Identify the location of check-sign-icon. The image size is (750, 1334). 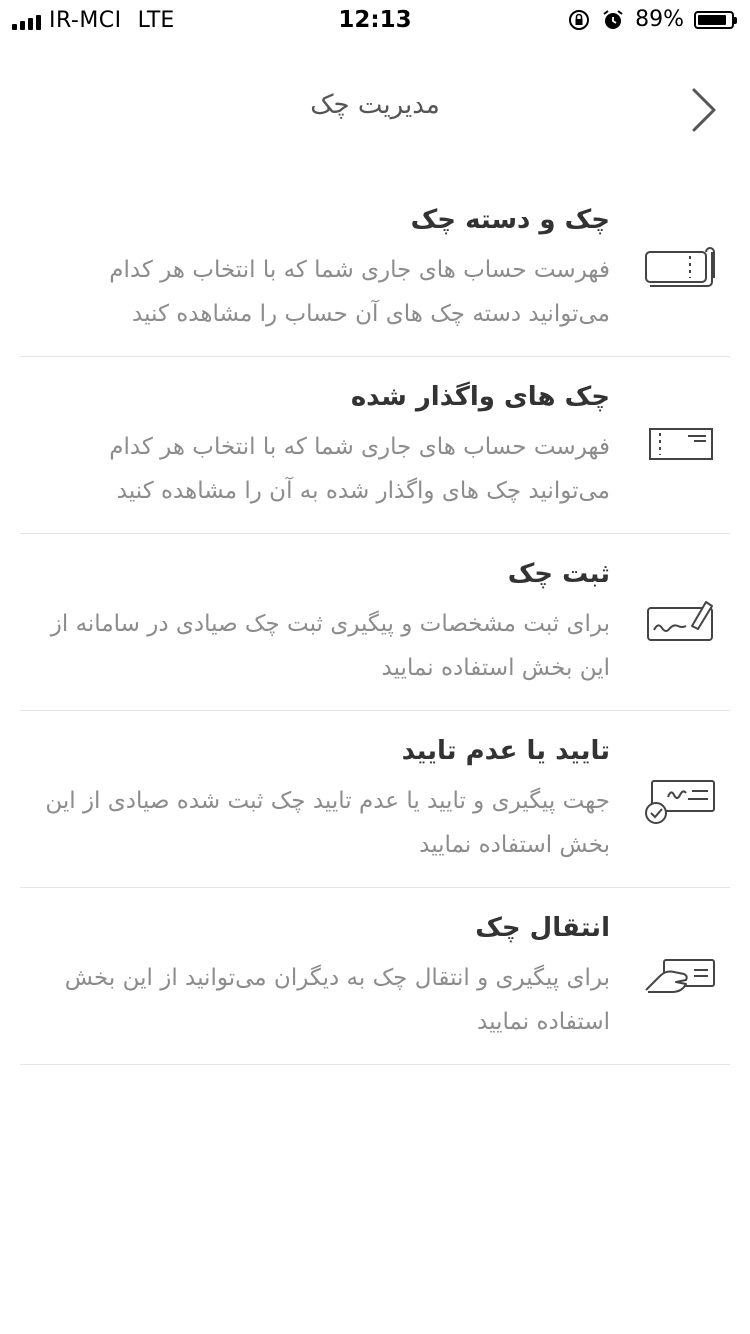
(680, 621).